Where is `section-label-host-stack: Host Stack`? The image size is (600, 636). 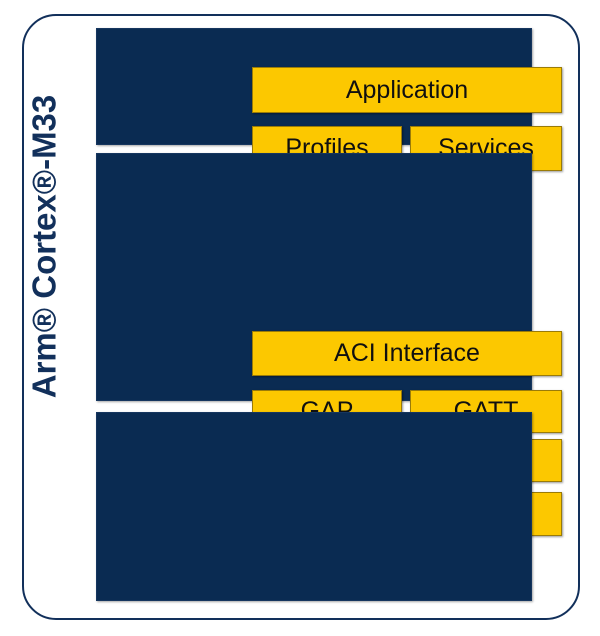
section-label-host-stack: Host Stack is located at coordinates (590, 431).